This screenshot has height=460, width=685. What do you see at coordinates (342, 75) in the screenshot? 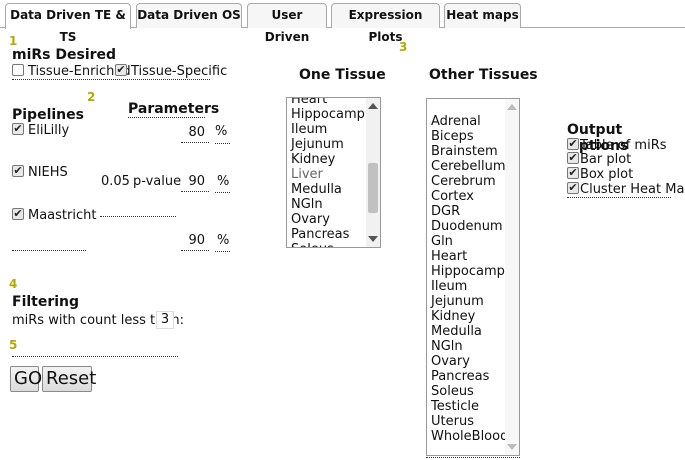
I see `one-tissue-heading: One Tissue` at bounding box center [342, 75].